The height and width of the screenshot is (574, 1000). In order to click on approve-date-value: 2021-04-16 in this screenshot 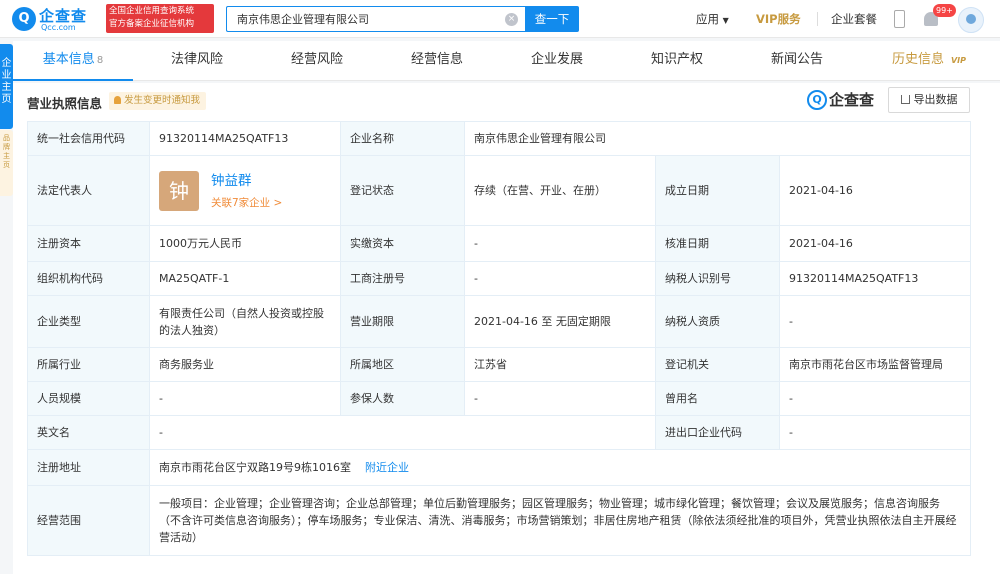, I will do `click(875, 243)`.